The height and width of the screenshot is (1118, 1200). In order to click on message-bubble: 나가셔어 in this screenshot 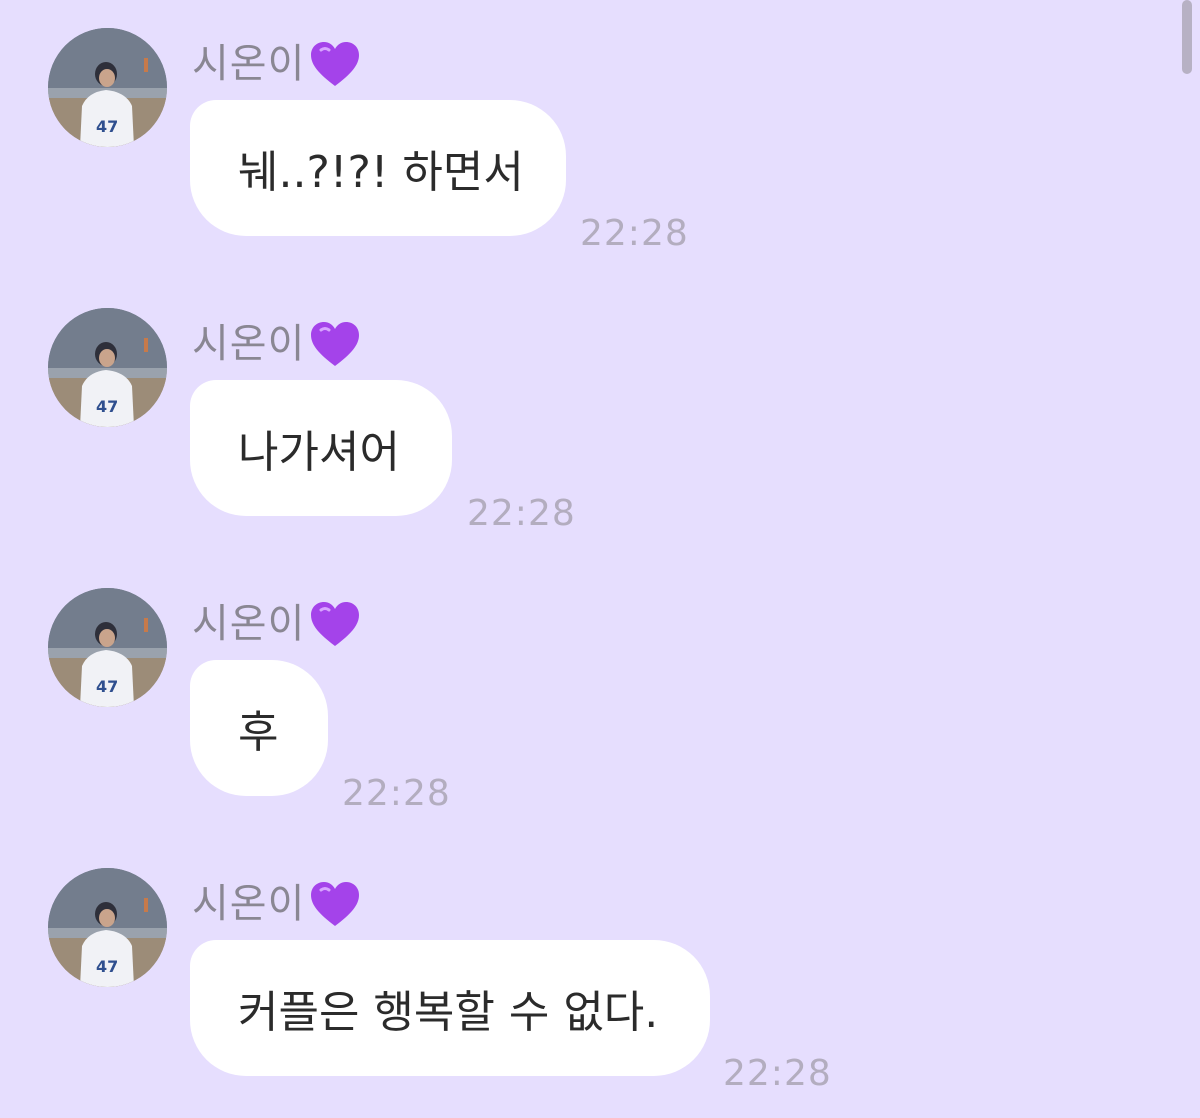, I will do `click(321, 448)`.